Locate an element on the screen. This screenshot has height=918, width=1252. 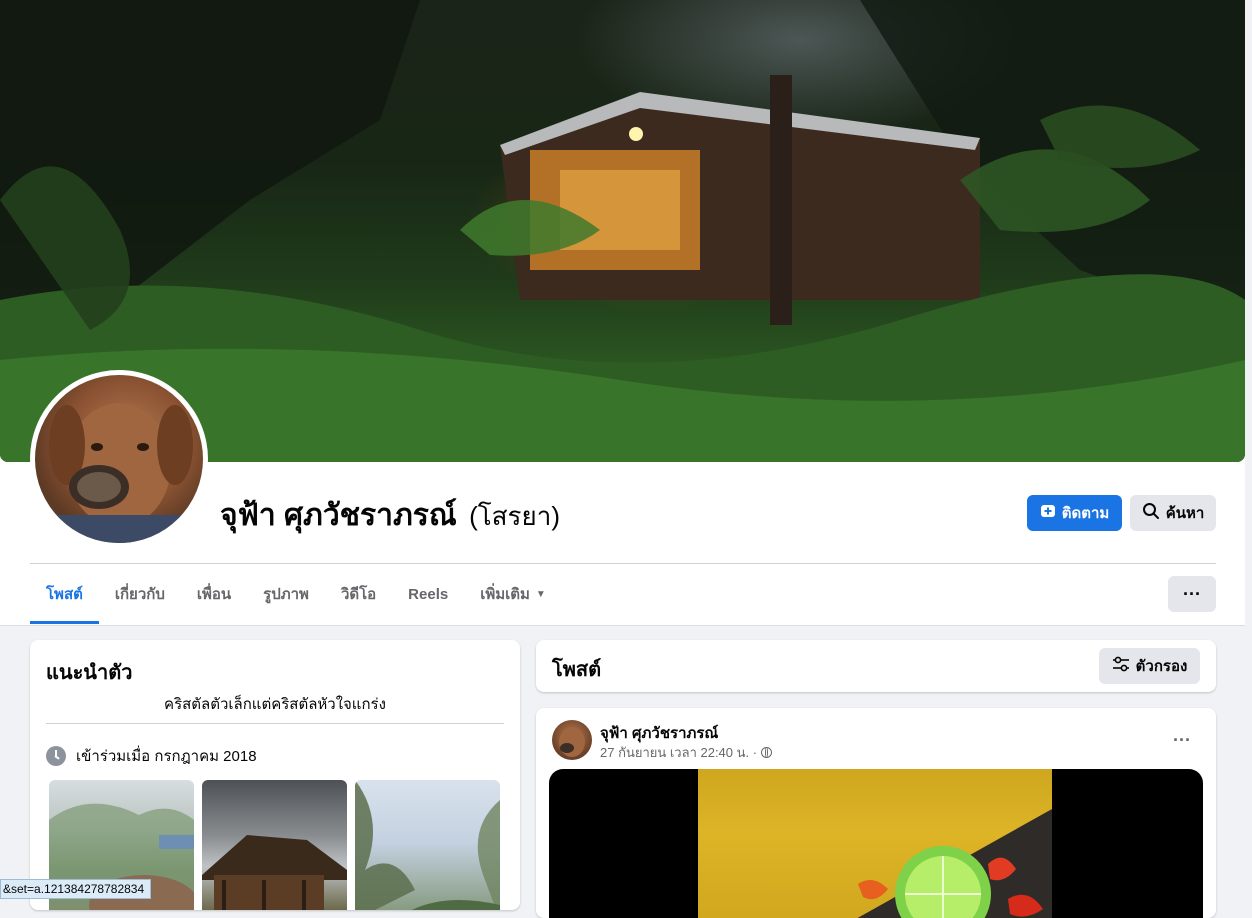
posts-section-title: โพสต์ is located at coordinates (577, 670).